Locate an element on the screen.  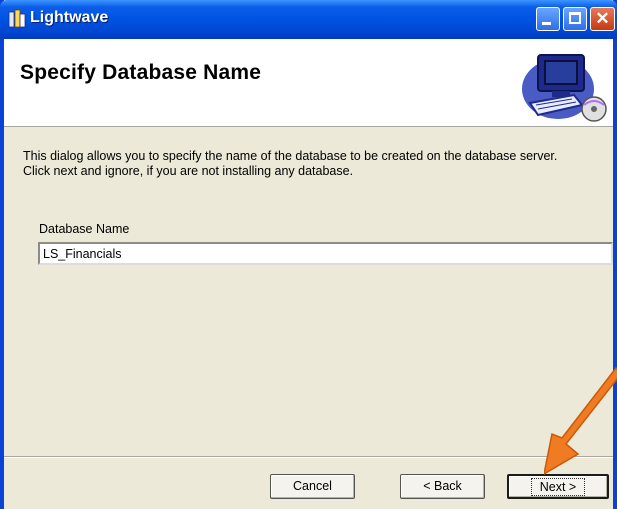
close-button: ✕ is located at coordinates (602, 19).